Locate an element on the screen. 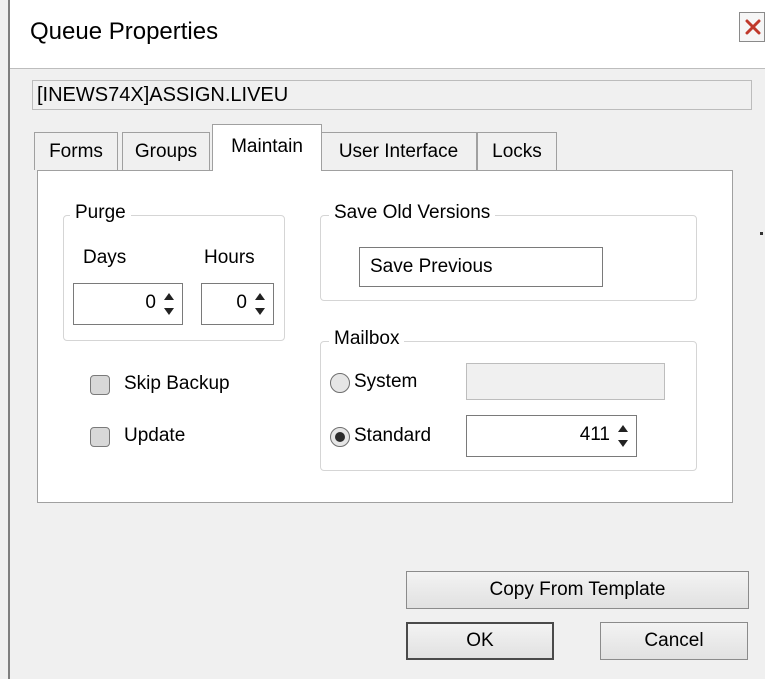 The height and width of the screenshot is (679, 765). standard-mailbox-value: 411 is located at coordinates (594, 434).